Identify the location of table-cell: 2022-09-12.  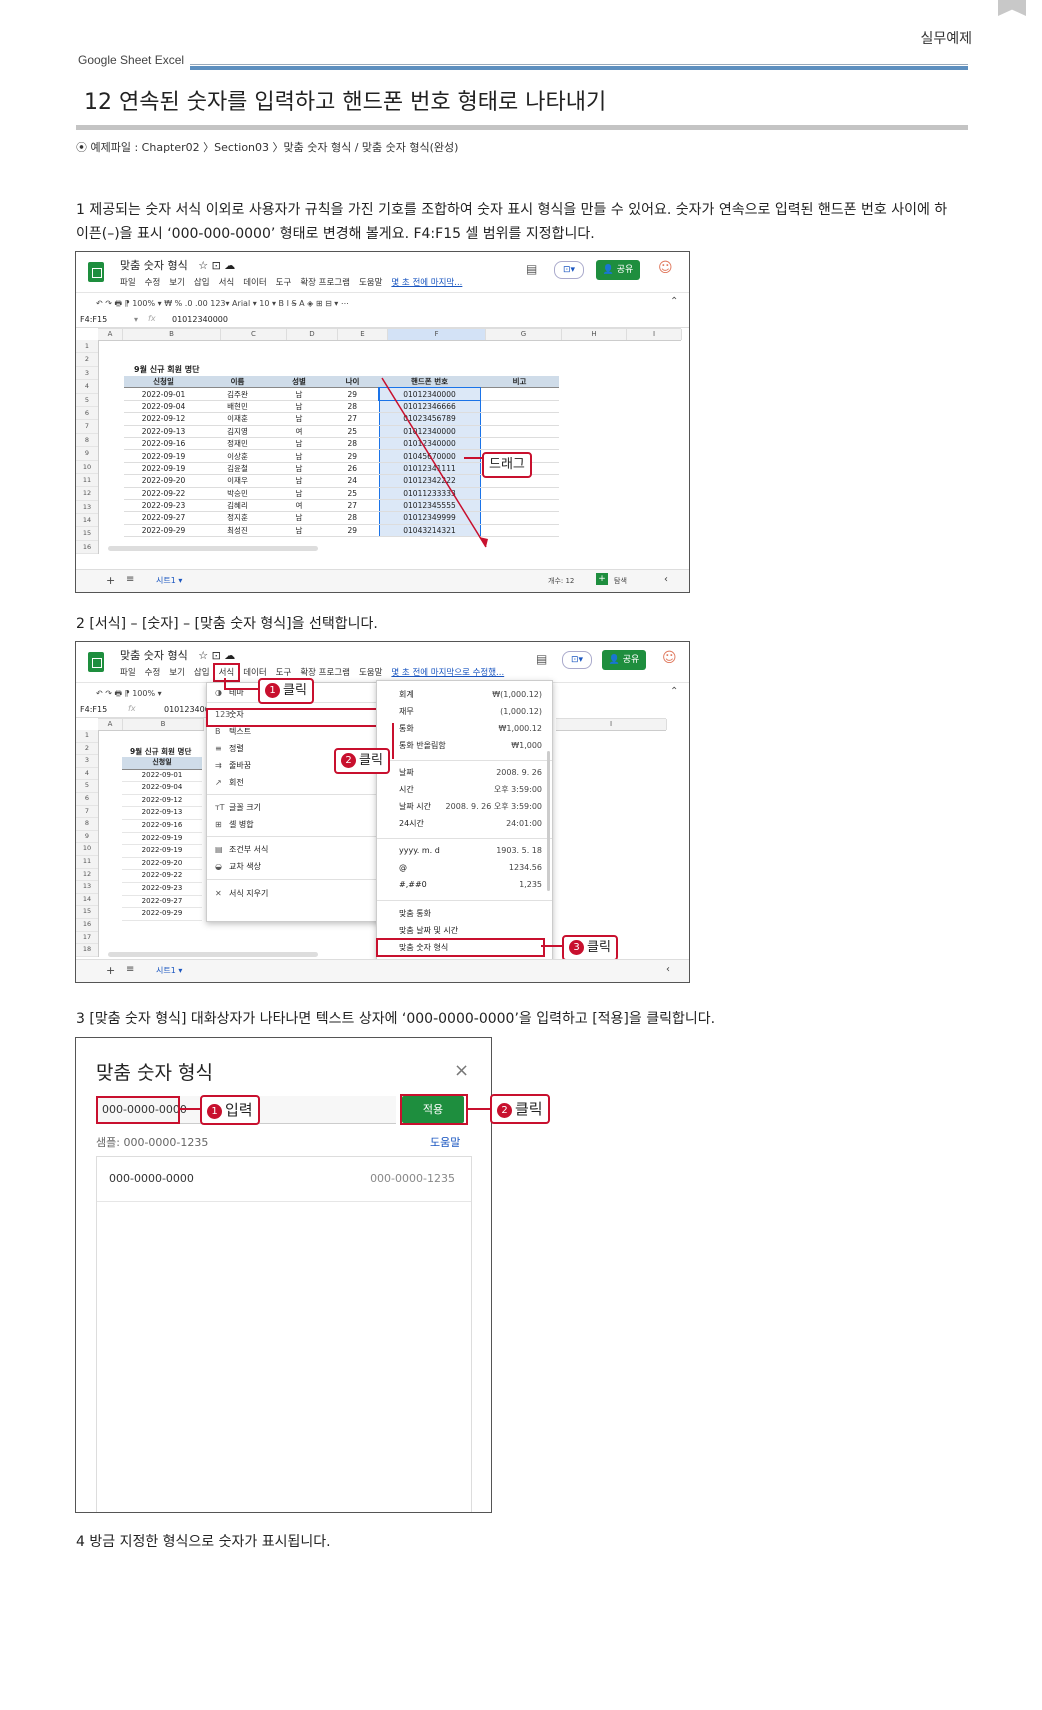
(162, 801).